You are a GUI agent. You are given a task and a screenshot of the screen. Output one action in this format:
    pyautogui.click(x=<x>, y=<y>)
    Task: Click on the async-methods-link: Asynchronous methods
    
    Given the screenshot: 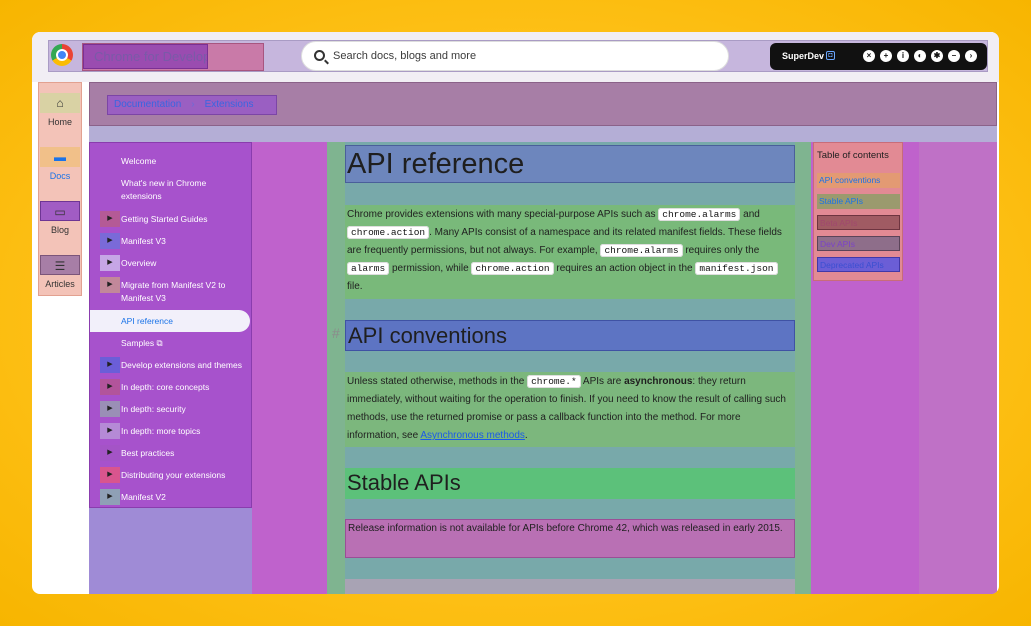 What is the action you would take?
    pyautogui.click(x=472, y=435)
    